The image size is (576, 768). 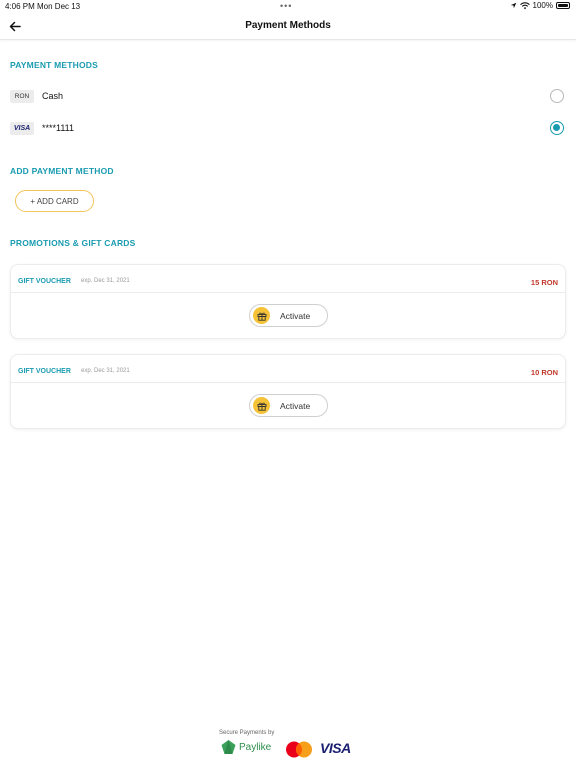 I want to click on voucher-header: GIFT VOUCHER exp. Dec 31, 2021 10 RON, so click(x=288, y=369).